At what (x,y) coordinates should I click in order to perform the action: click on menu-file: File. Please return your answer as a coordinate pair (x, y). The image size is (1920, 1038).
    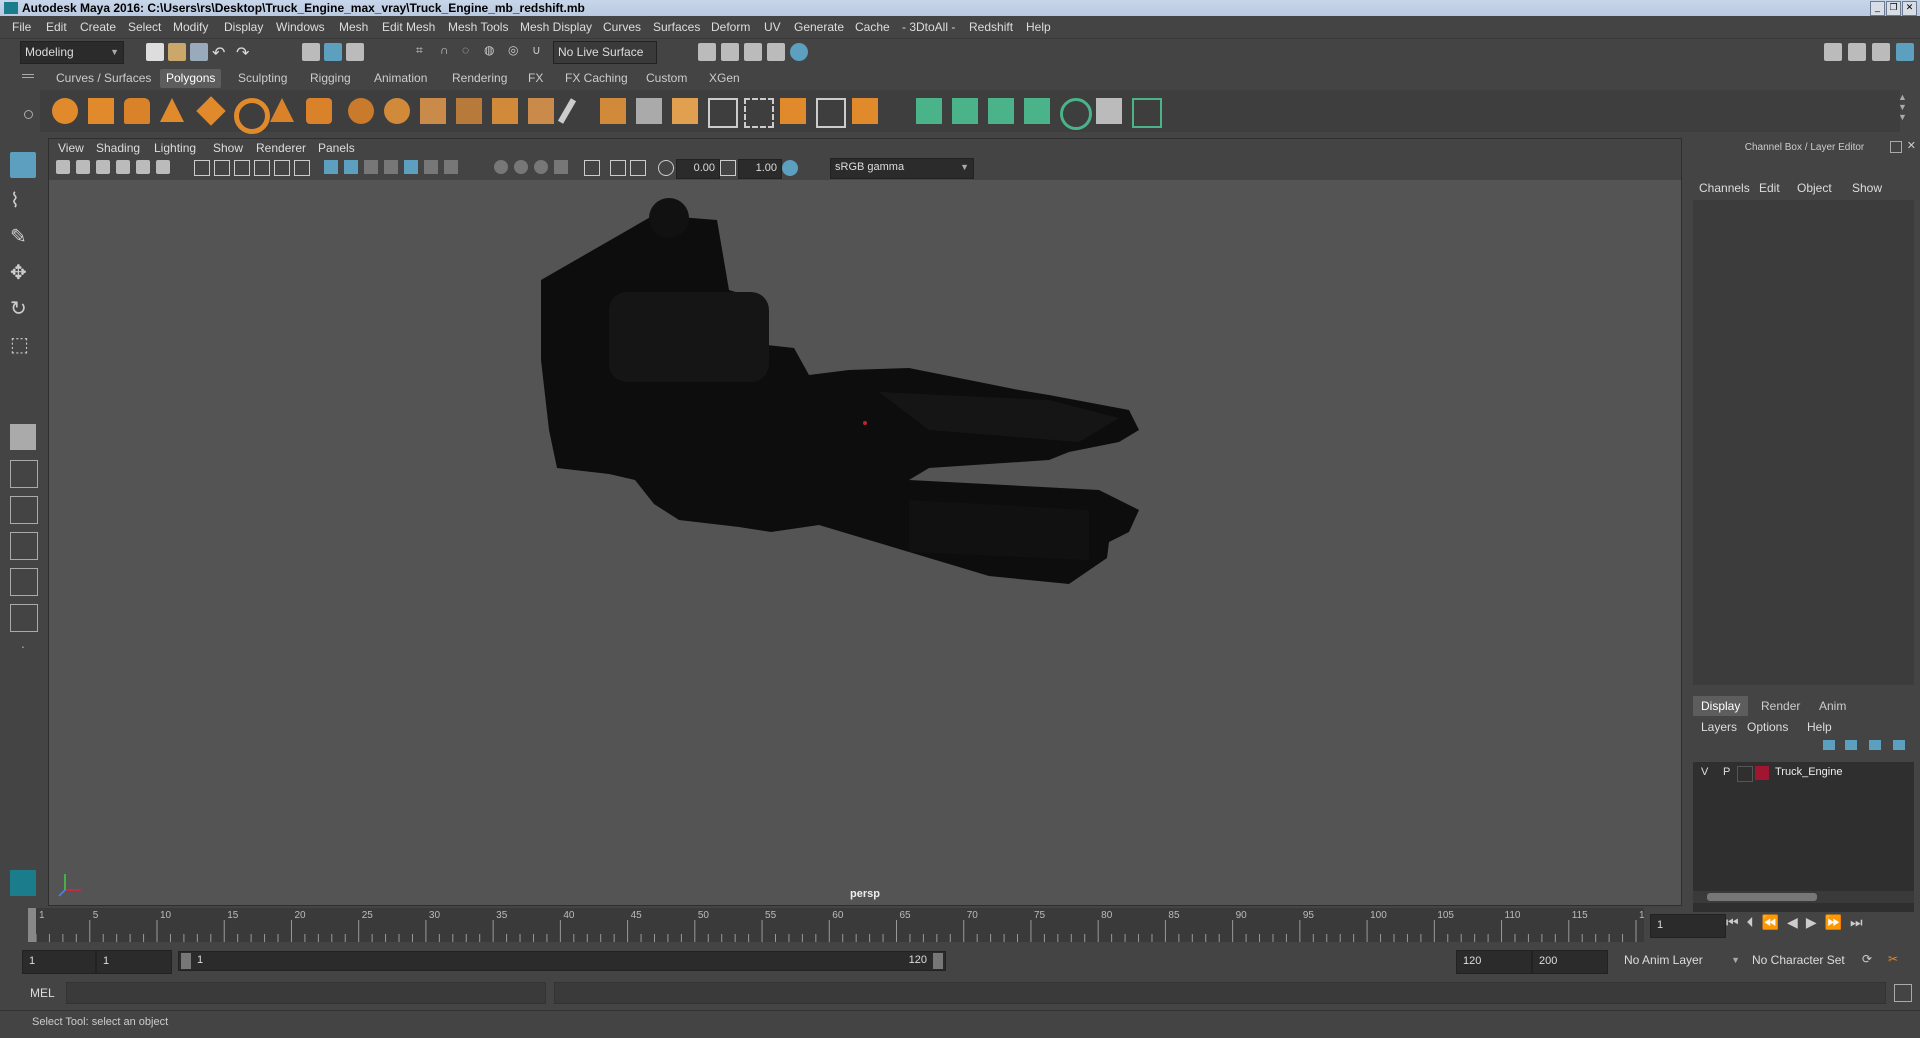
    Looking at the image, I should click on (21, 27).